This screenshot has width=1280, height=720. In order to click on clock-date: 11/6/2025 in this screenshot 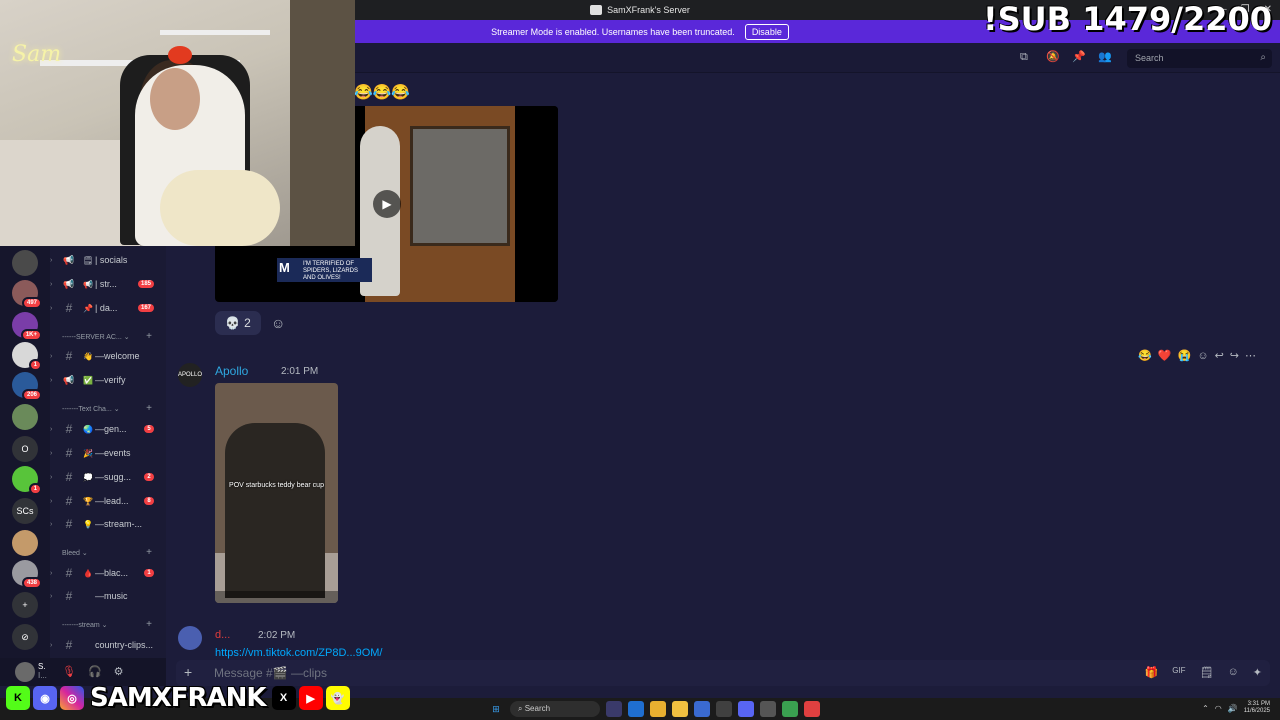, I will do `click(1256, 711)`.